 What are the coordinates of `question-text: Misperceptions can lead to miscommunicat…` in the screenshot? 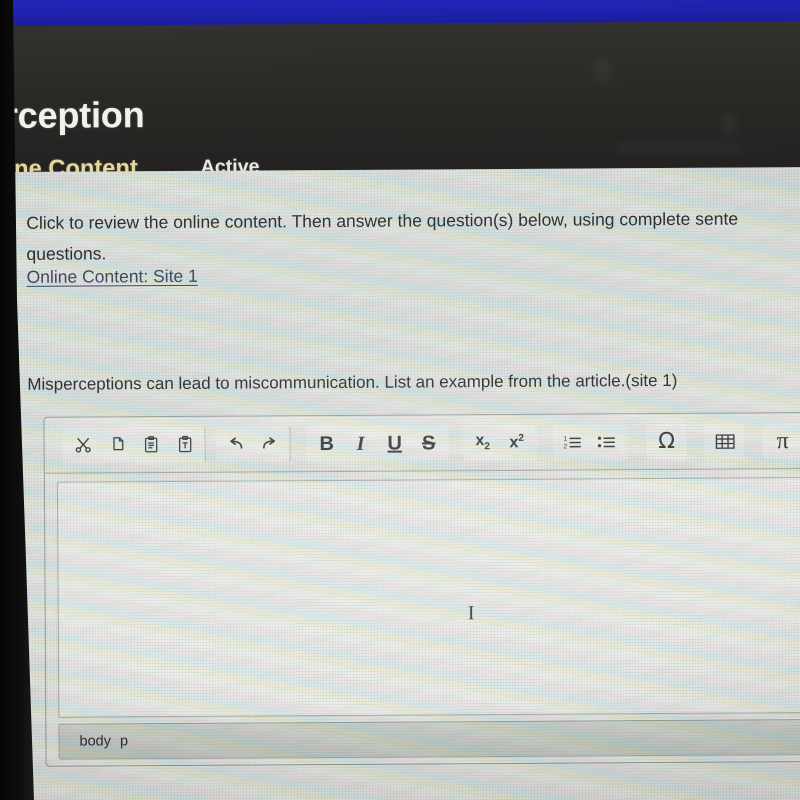 It's located at (352, 382).